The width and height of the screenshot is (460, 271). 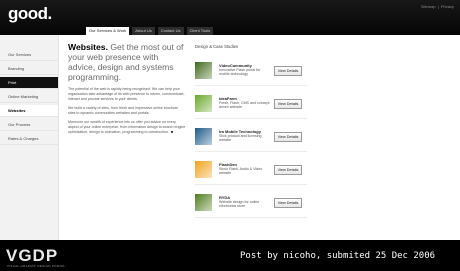 I want to click on footer-logo: VGDP, so click(x=32, y=255).